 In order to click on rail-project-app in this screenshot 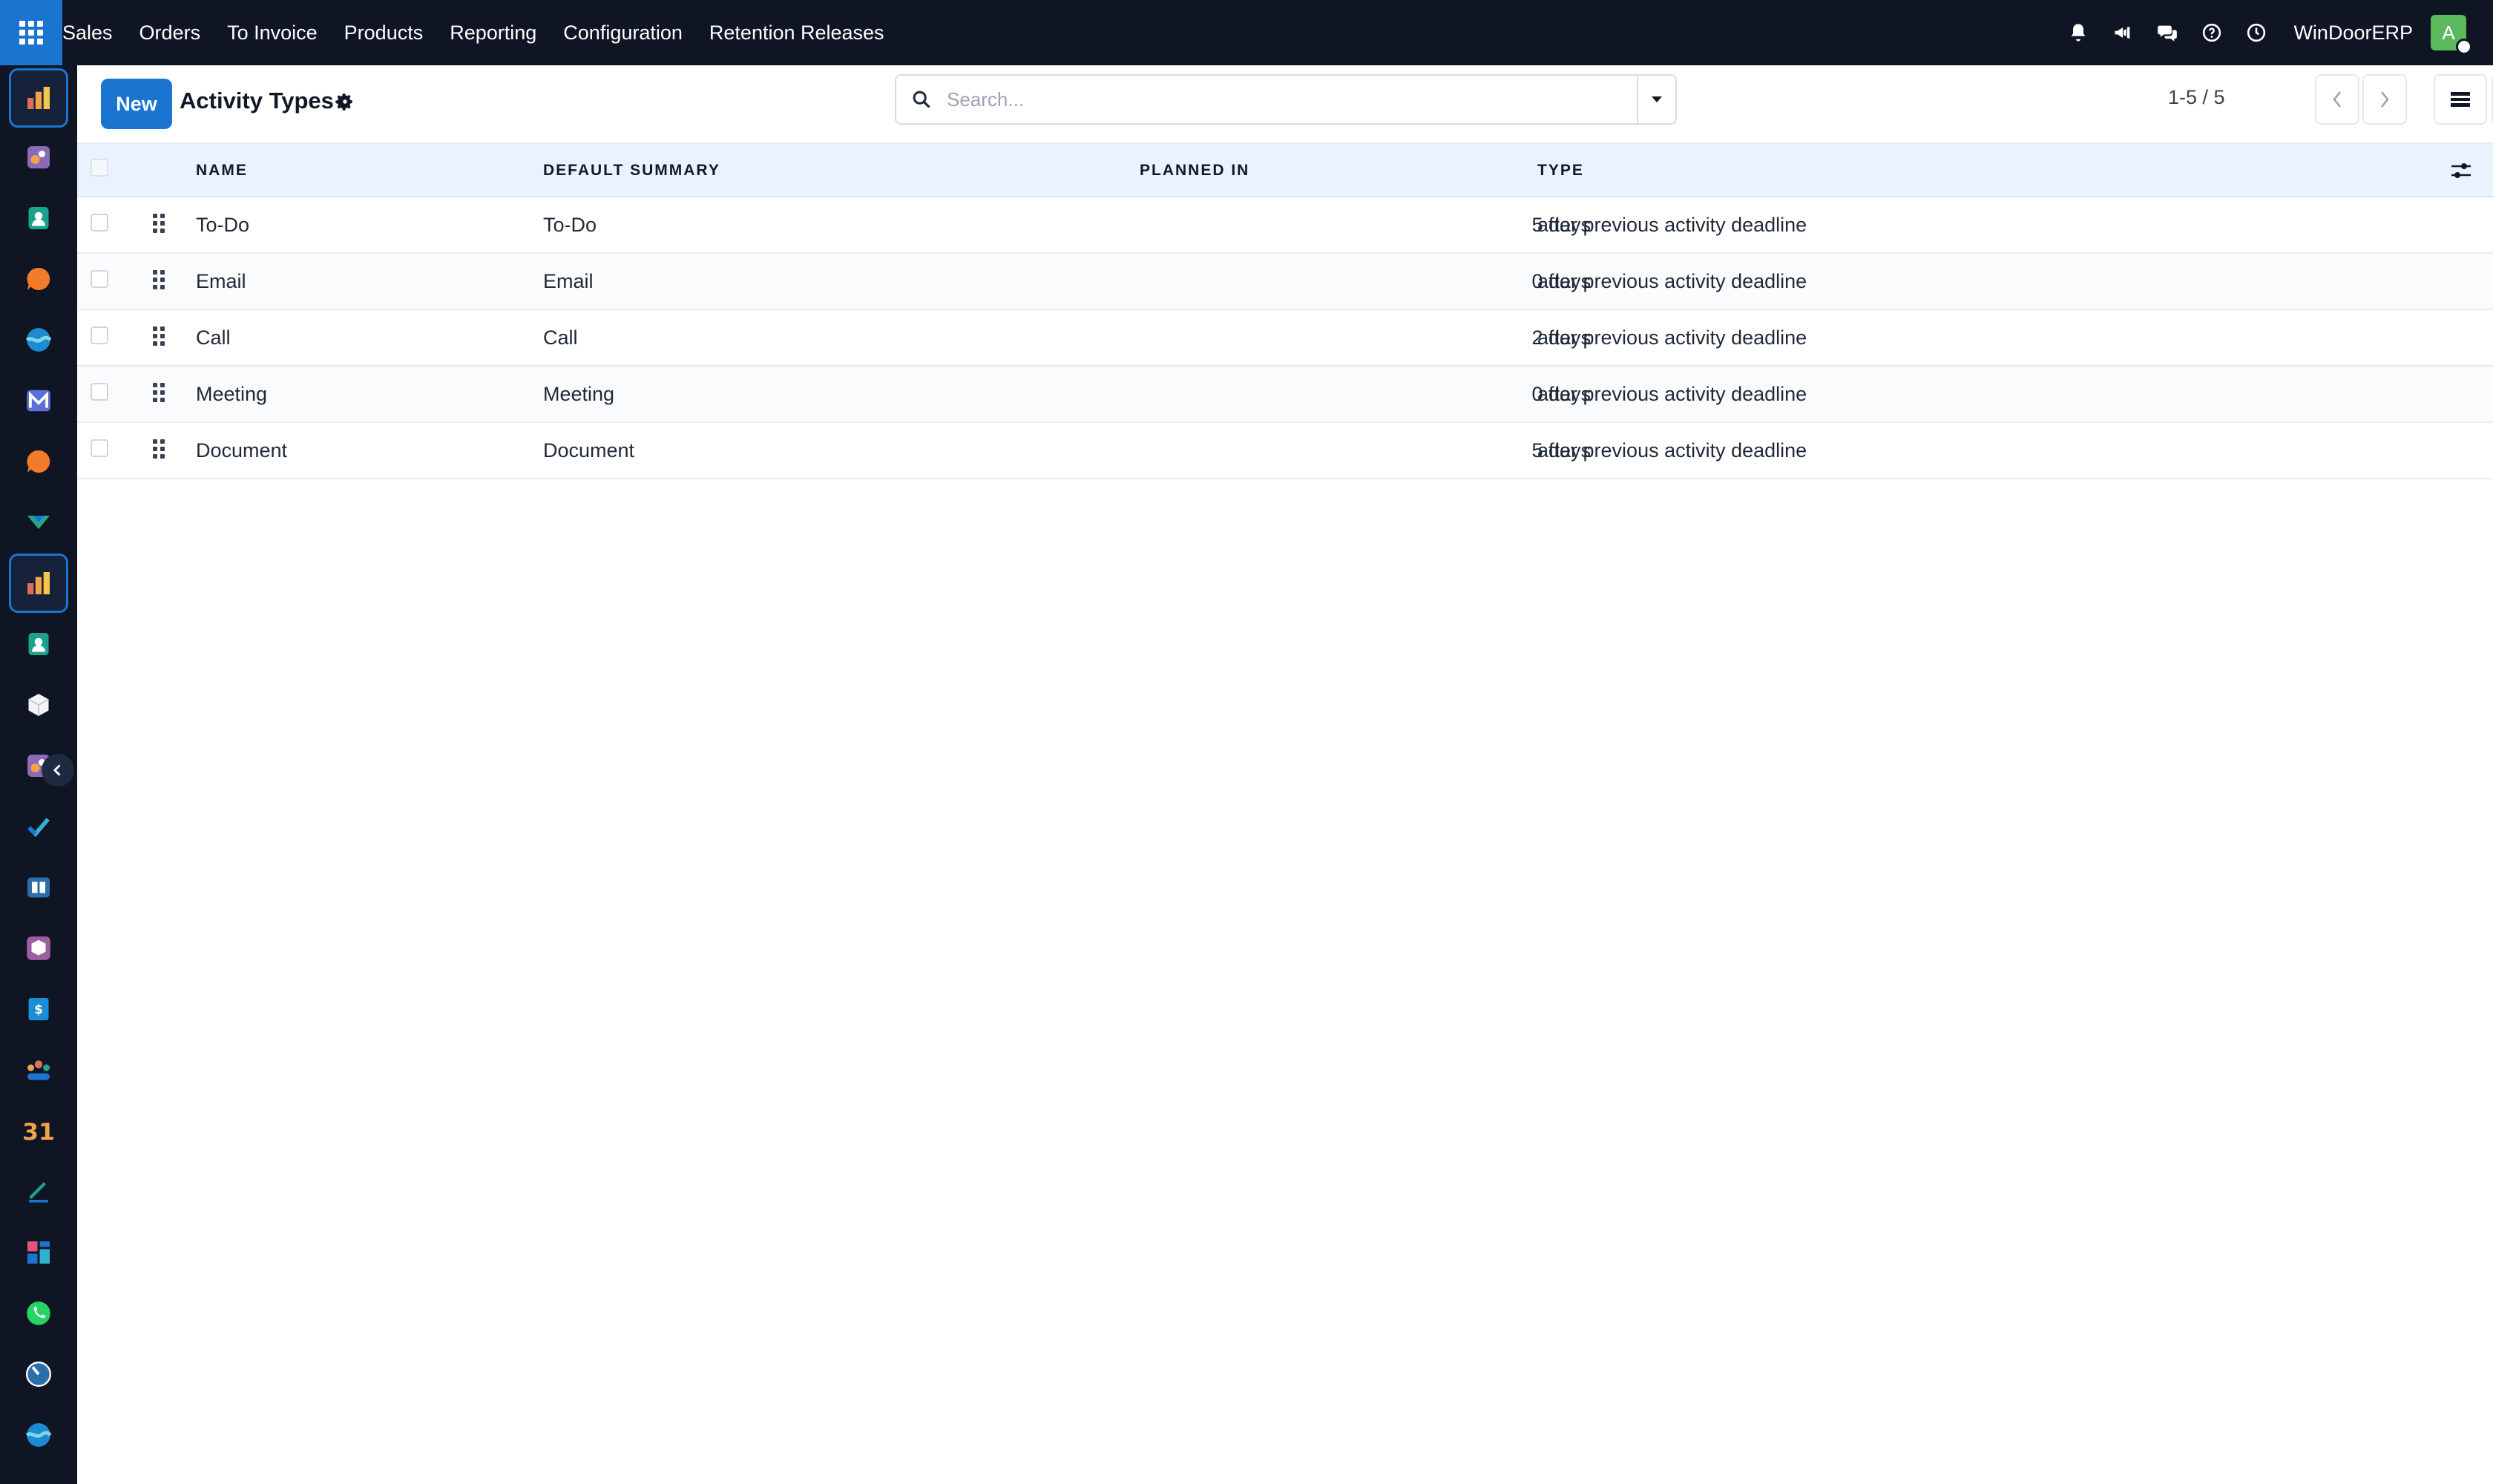, I will do `click(38, 826)`.